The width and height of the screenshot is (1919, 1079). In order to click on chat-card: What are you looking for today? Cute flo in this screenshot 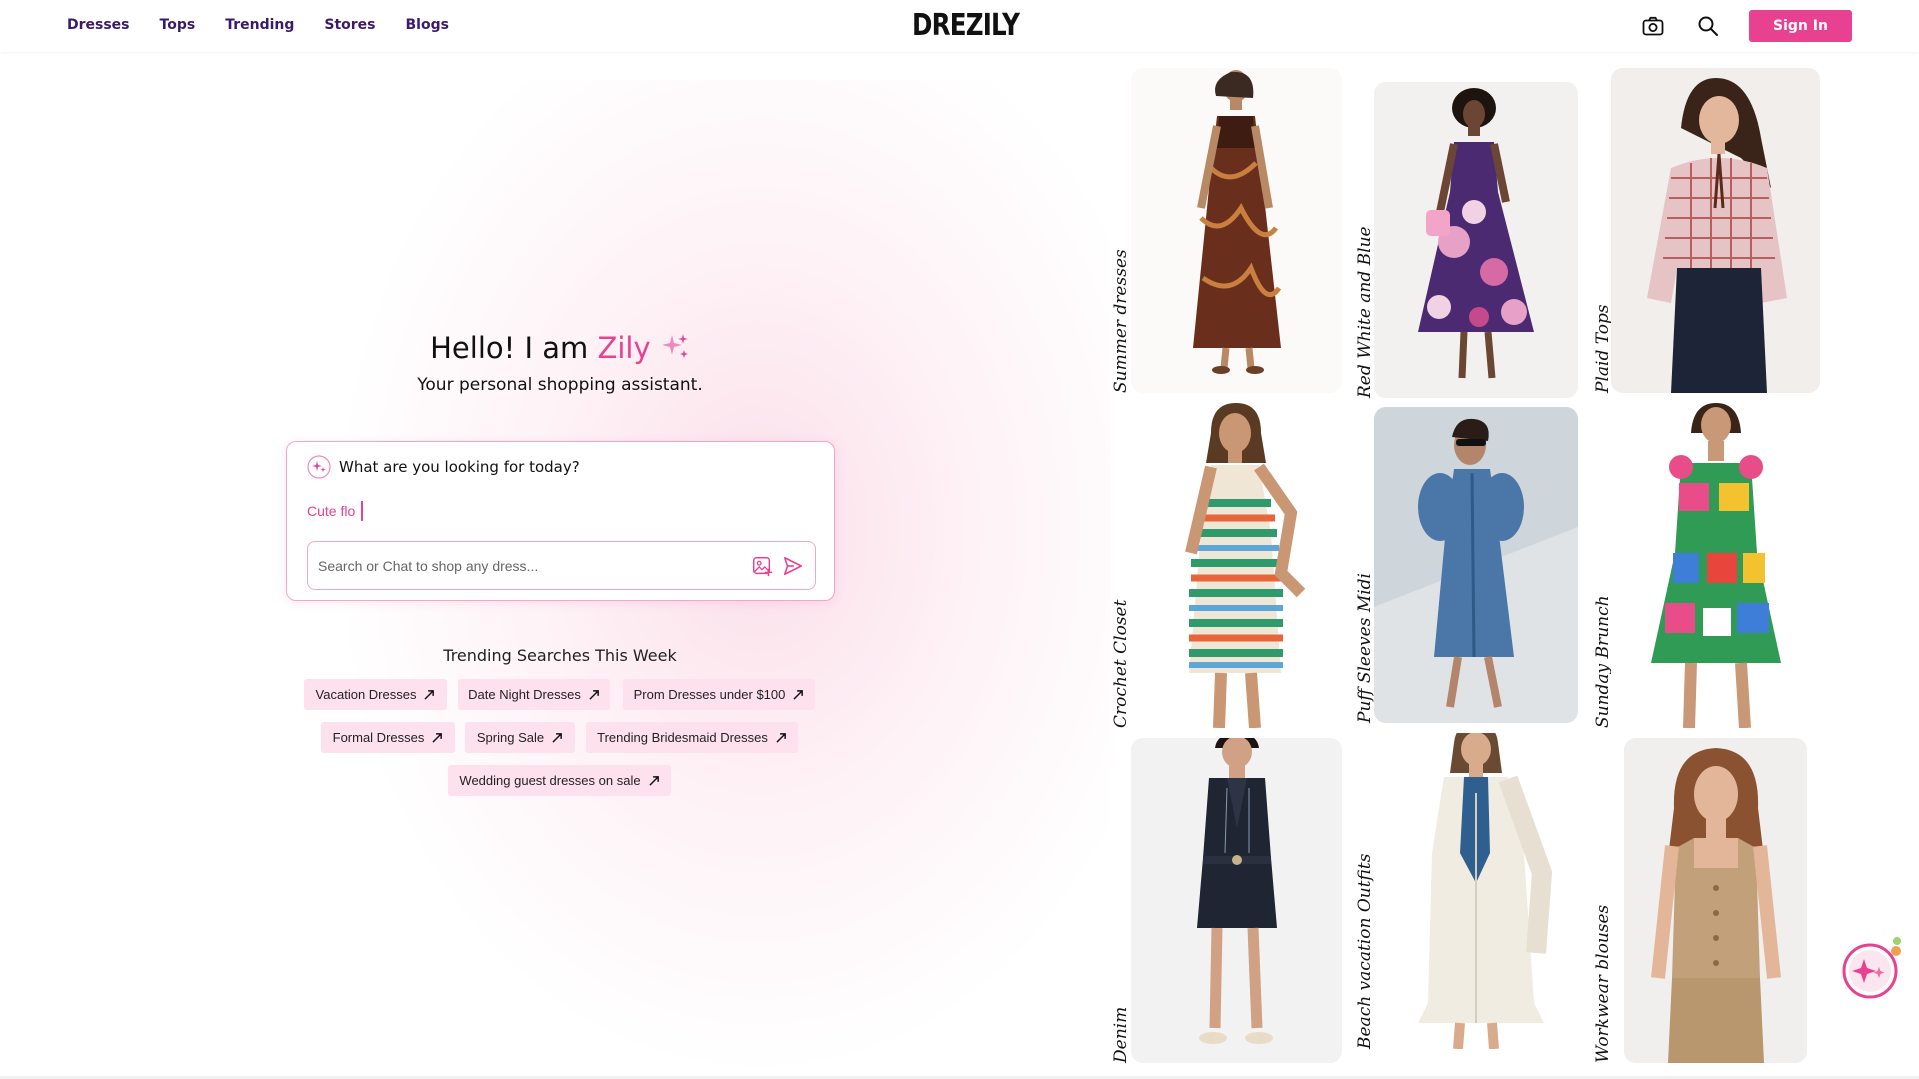, I will do `click(560, 521)`.